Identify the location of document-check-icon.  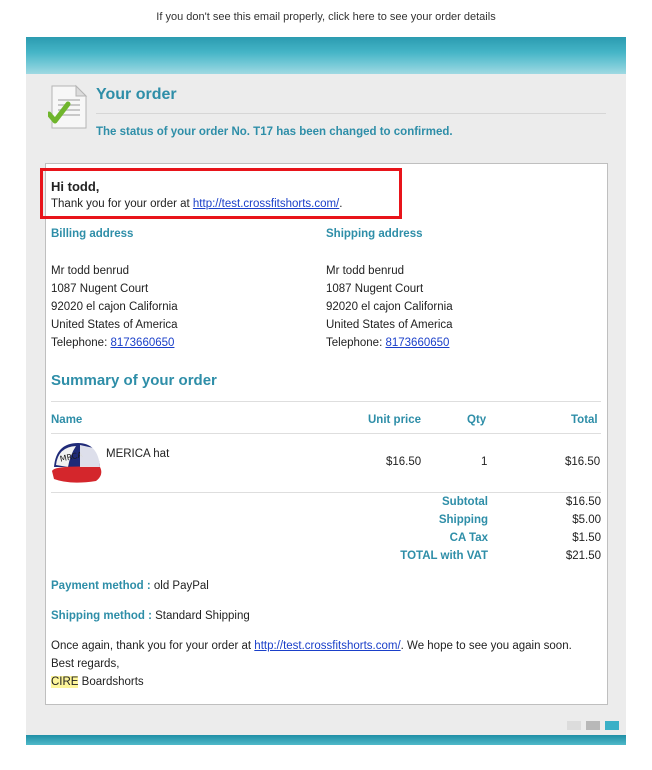
(68, 106).